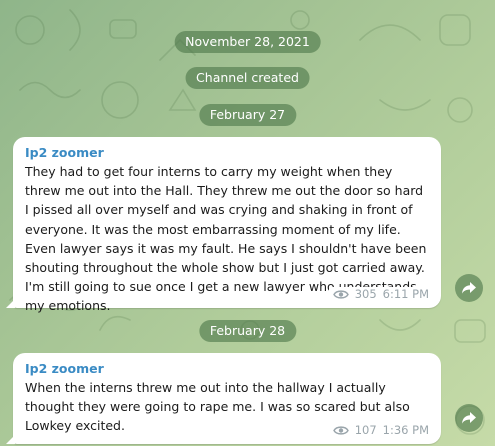 The width and height of the screenshot is (495, 446). What do you see at coordinates (378, 294) in the screenshot?
I see `message-meta: 305 6:11 PM` at bounding box center [378, 294].